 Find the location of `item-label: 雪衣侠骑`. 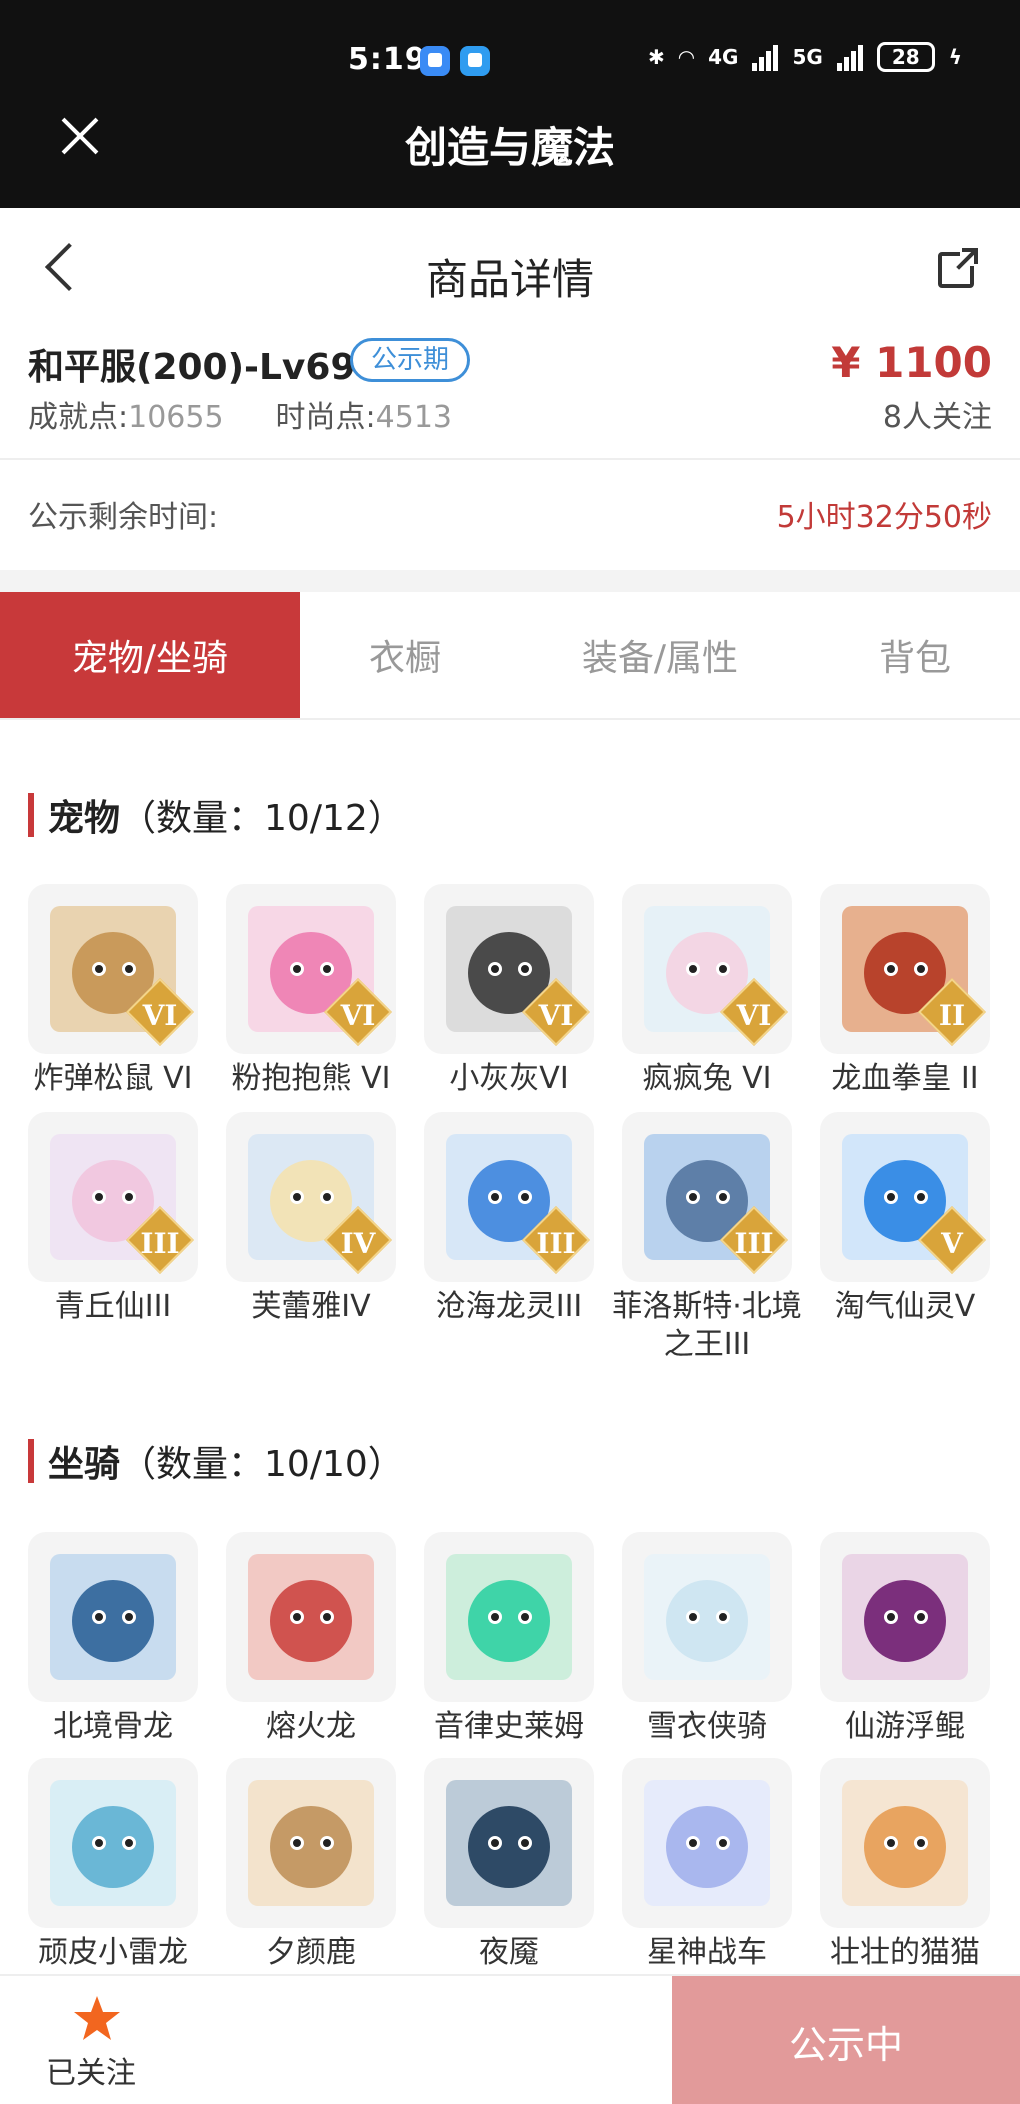

item-label: 雪衣侠骑 is located at coordinates (707, 1726).